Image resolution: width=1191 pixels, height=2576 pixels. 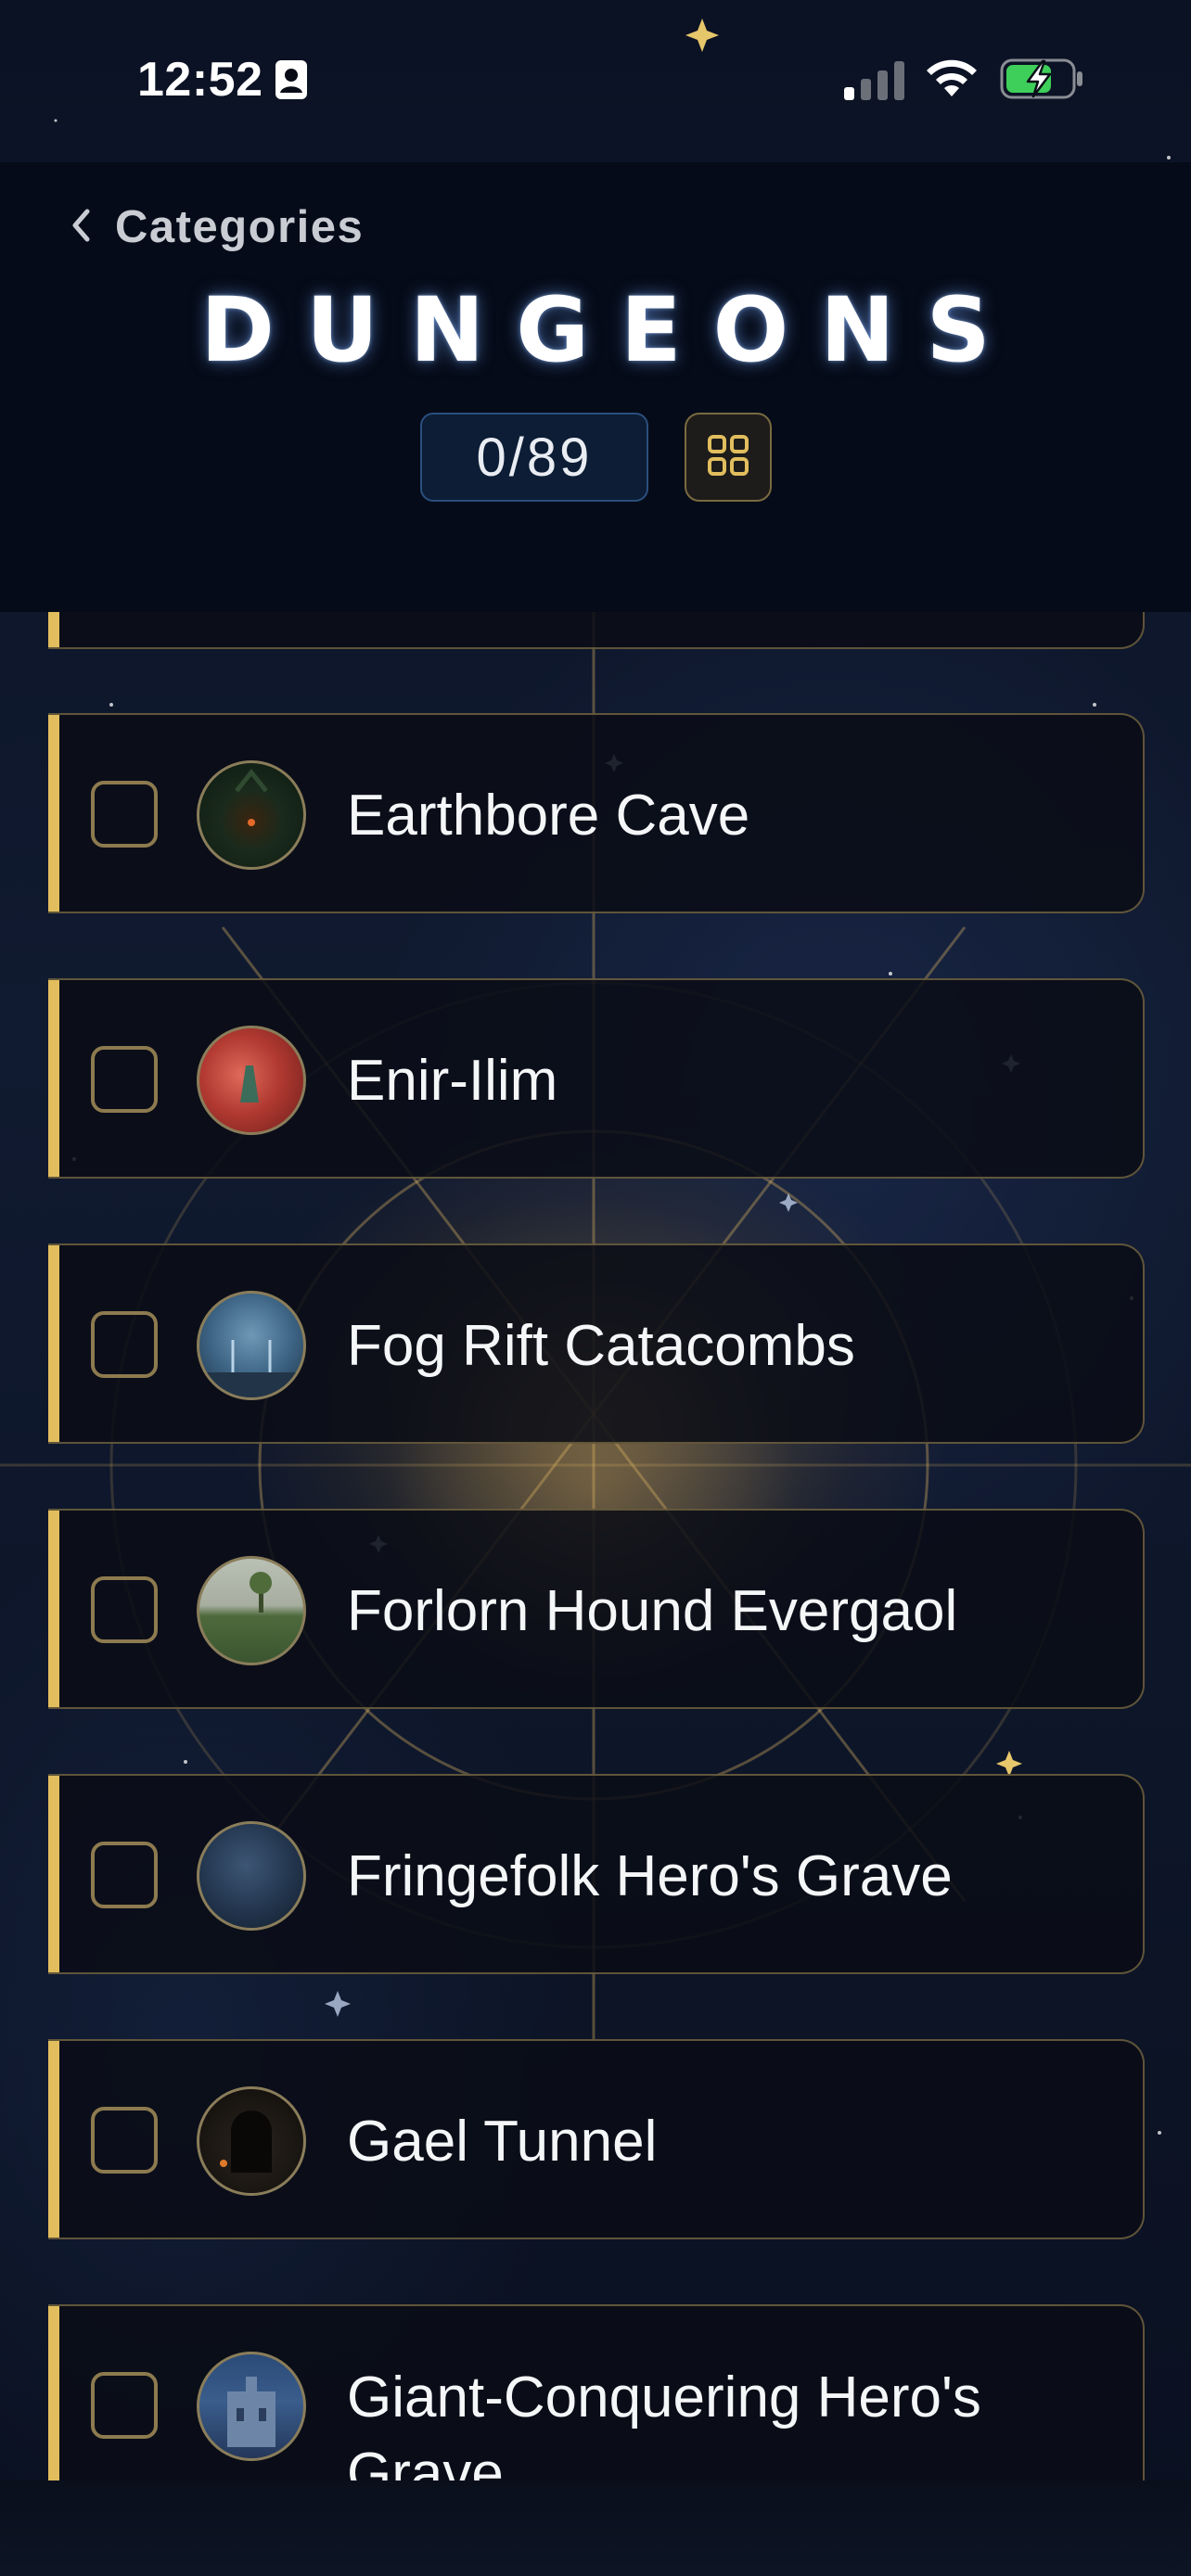 I want to click on back-button: Categories, so click(x=217, y=227).